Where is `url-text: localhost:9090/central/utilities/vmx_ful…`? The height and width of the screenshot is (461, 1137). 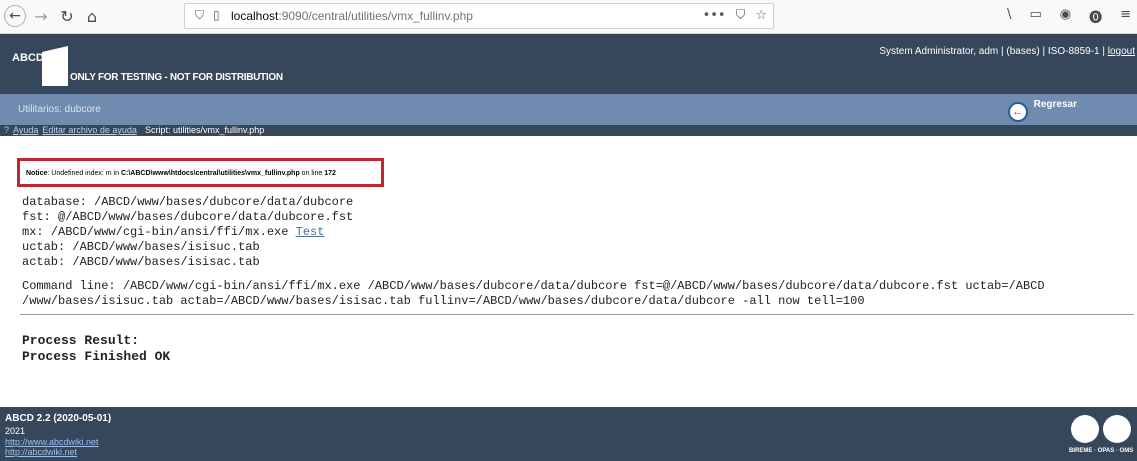 url-text: localhost:9090/central/utilities/vmx_ful… is located at coordinates (352, 16).